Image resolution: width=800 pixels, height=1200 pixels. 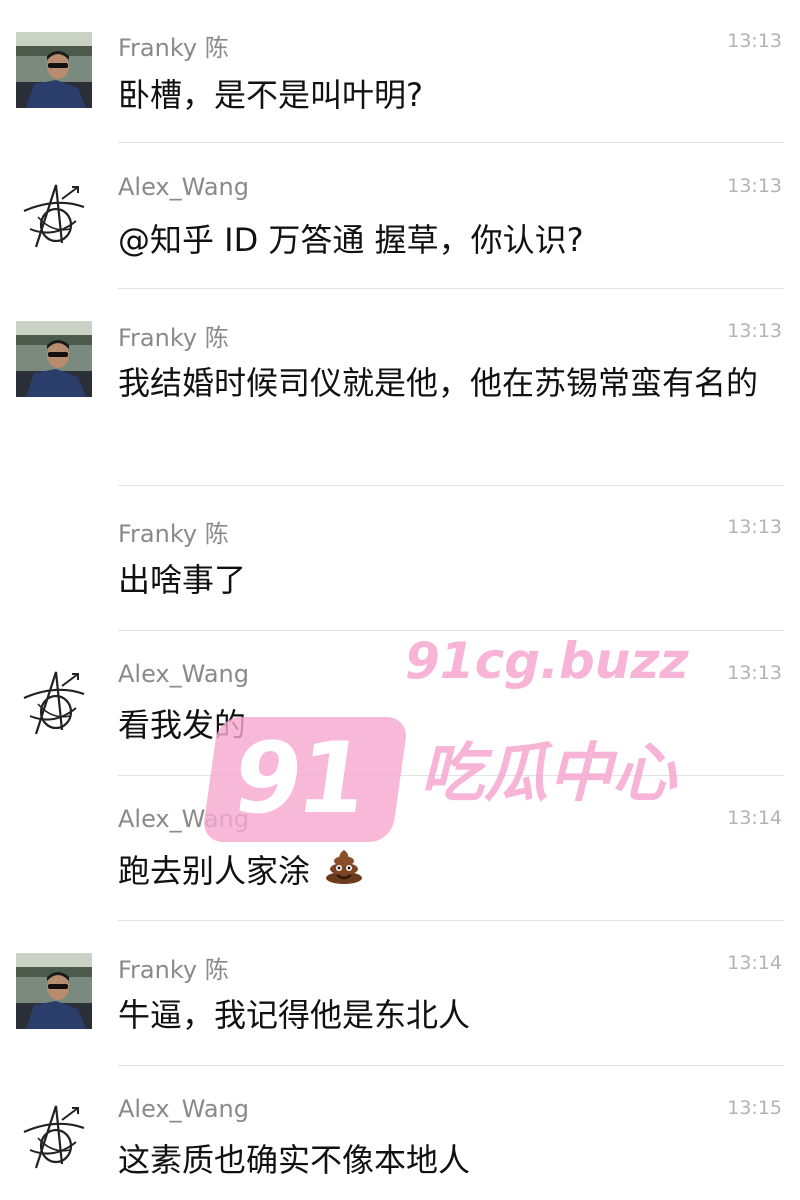 I want to click on message-text: @知乎 ID 万答通 握草，你认识?, so click(x=351, y=240).